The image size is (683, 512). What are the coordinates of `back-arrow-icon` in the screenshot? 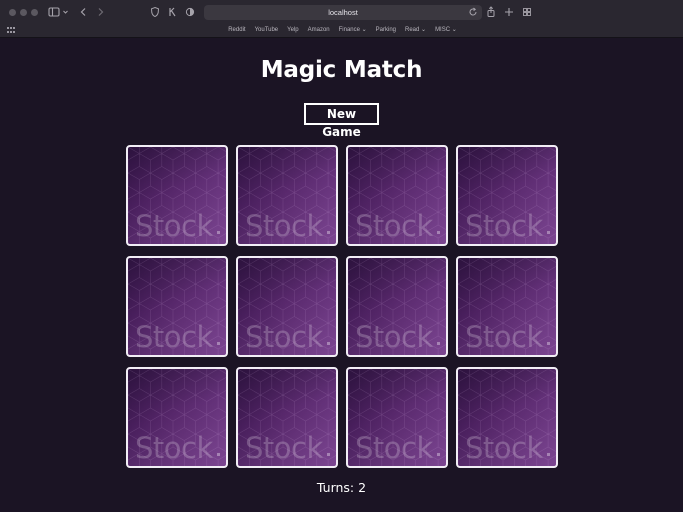 It's located at (83, 12).